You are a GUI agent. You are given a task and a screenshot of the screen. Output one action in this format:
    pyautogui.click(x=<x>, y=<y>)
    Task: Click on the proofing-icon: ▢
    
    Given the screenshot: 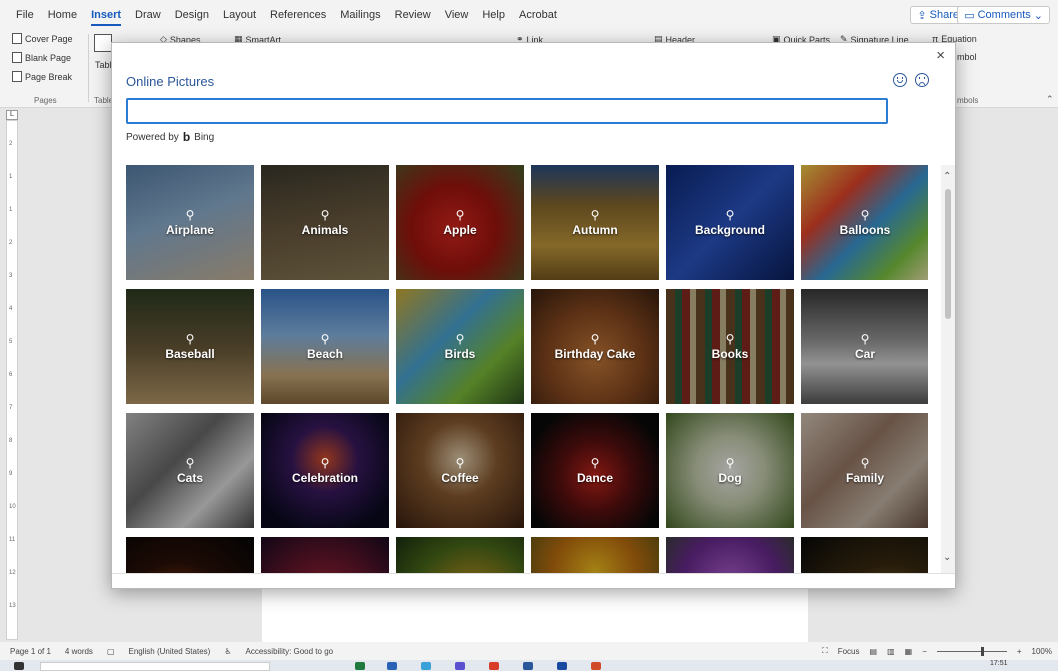 What is the action you would take?
    pyautogui.click(x=111, y=651)
    